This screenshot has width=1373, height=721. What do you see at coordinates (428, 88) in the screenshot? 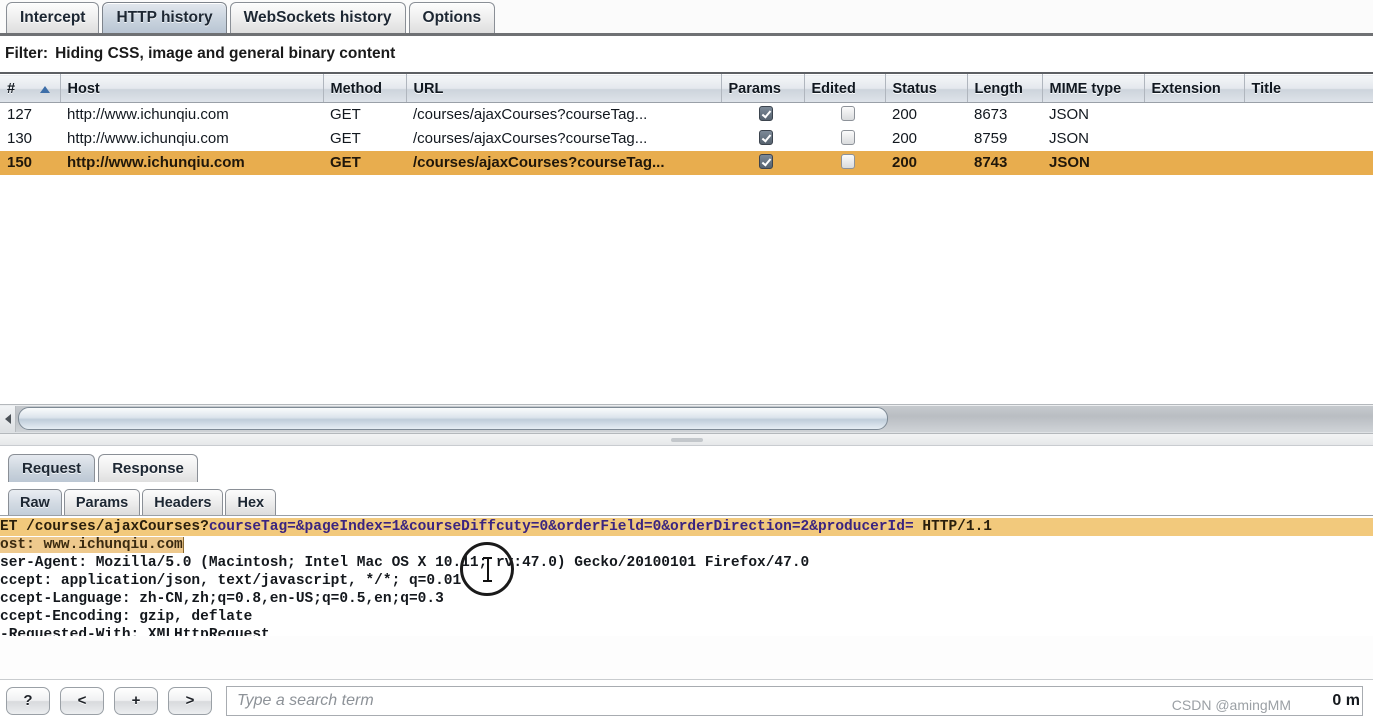
I see `column-header-url-label: URL` at bounding box center [428, 88].